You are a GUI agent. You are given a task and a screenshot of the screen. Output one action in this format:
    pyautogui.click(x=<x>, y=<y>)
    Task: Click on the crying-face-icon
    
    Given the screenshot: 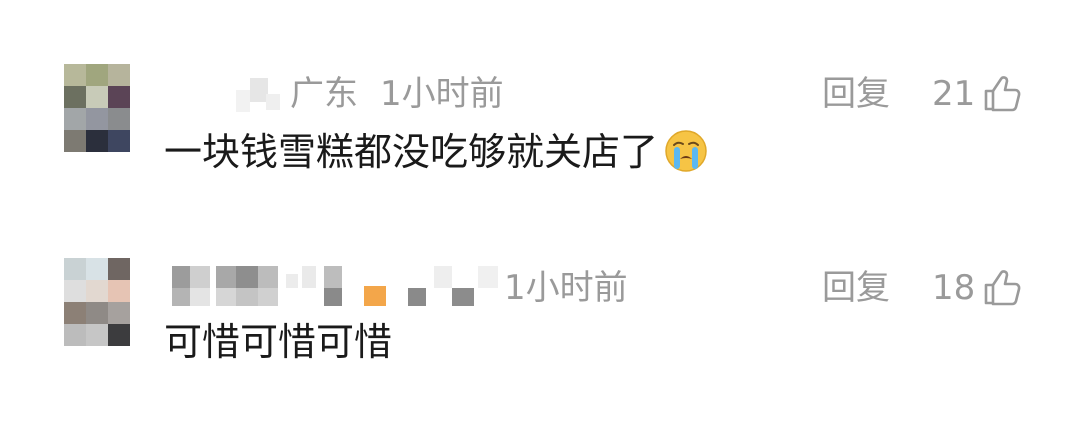 What is the action you would take?
    pyautogui.click(x=686, y=151)
    